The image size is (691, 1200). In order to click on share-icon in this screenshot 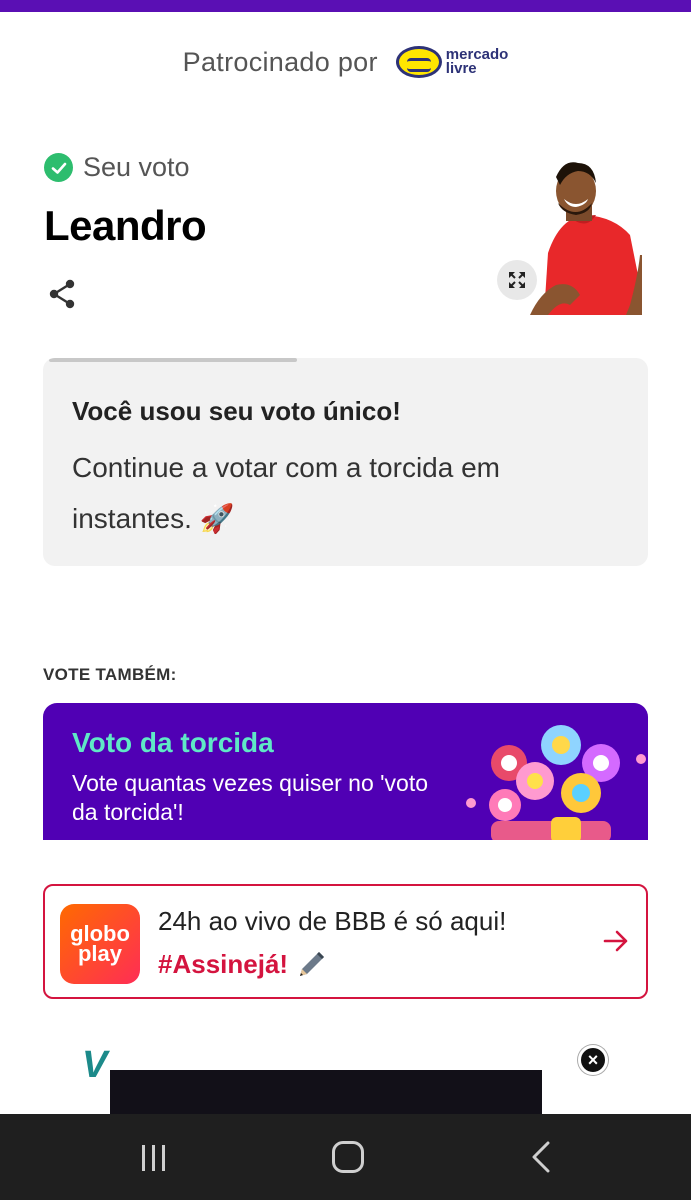, I will do `click(62, 294)`.